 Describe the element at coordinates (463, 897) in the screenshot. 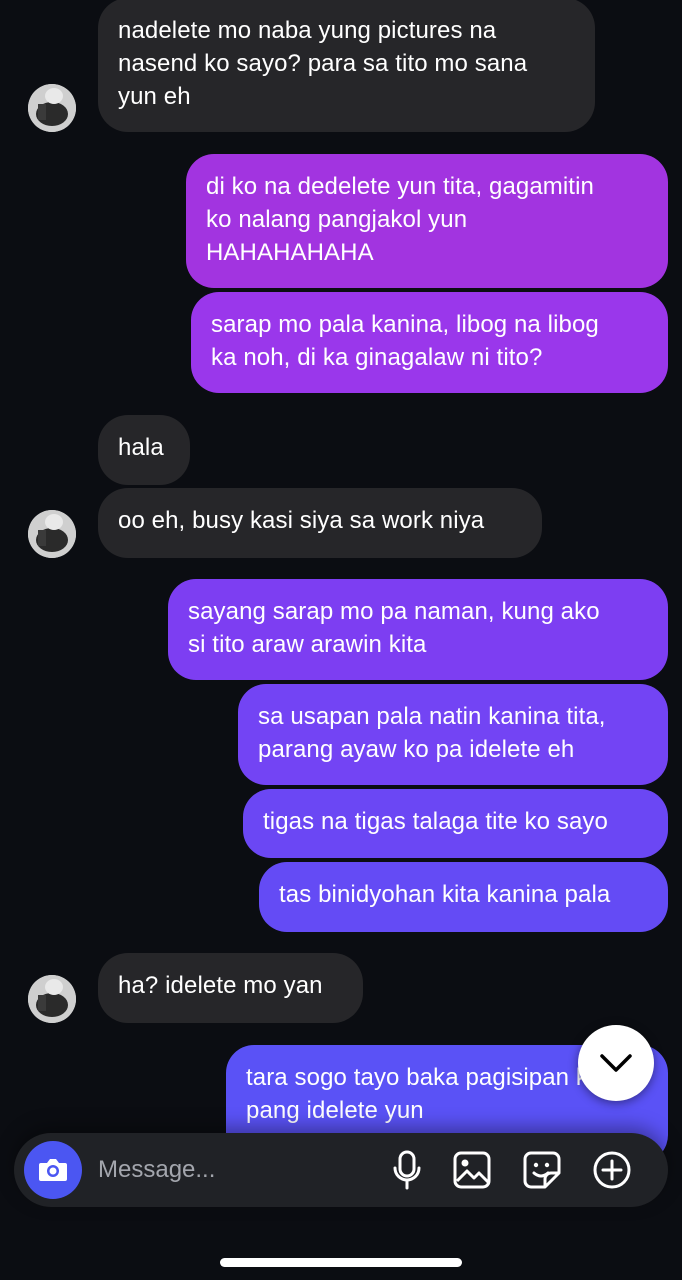

I see `message-outgoing: tas binidyohan kita kanina pala` at that location.